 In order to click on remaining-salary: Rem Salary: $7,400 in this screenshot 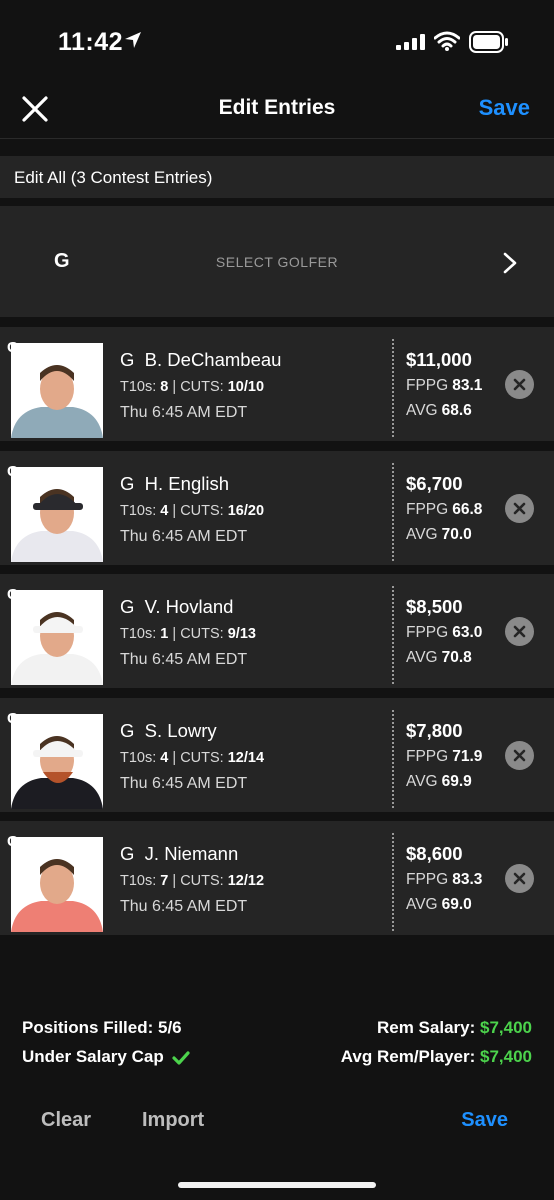, I will do `click(454, 1028)`.